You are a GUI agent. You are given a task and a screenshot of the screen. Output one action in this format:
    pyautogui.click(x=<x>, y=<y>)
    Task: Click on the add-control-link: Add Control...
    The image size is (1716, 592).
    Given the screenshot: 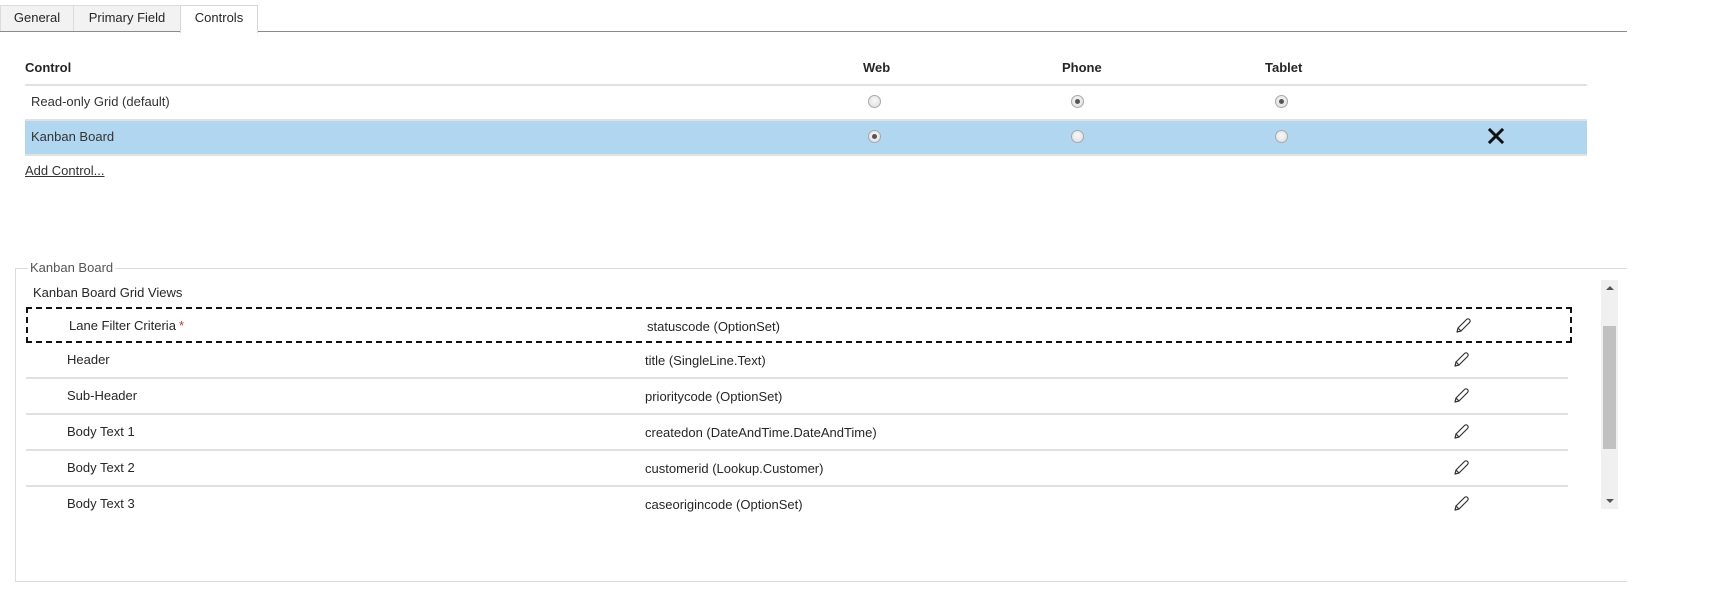 What is the action you would take?
    pyautogui.click(x=65, y=170)
    